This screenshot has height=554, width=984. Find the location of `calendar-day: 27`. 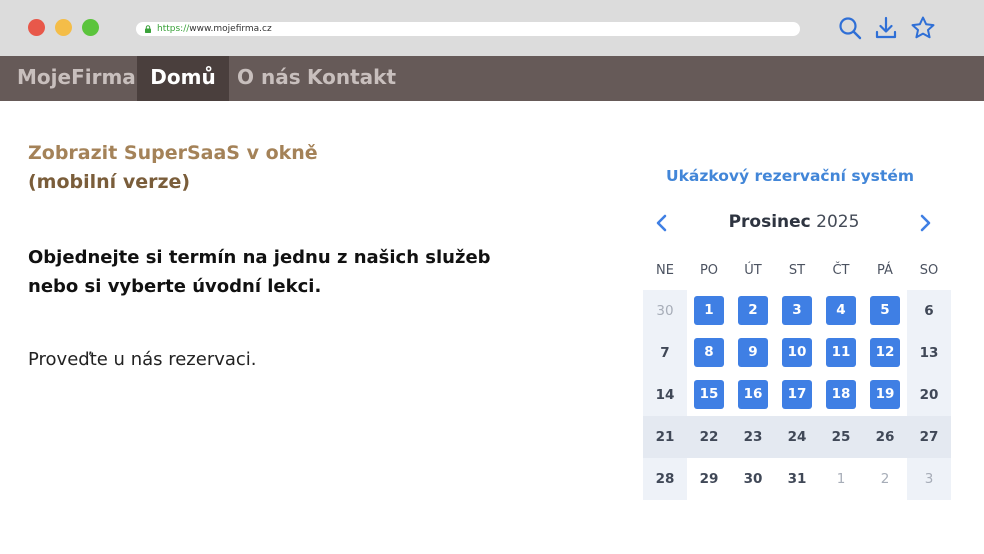

calendar-day: 27 is located at coordinates (929, 437).